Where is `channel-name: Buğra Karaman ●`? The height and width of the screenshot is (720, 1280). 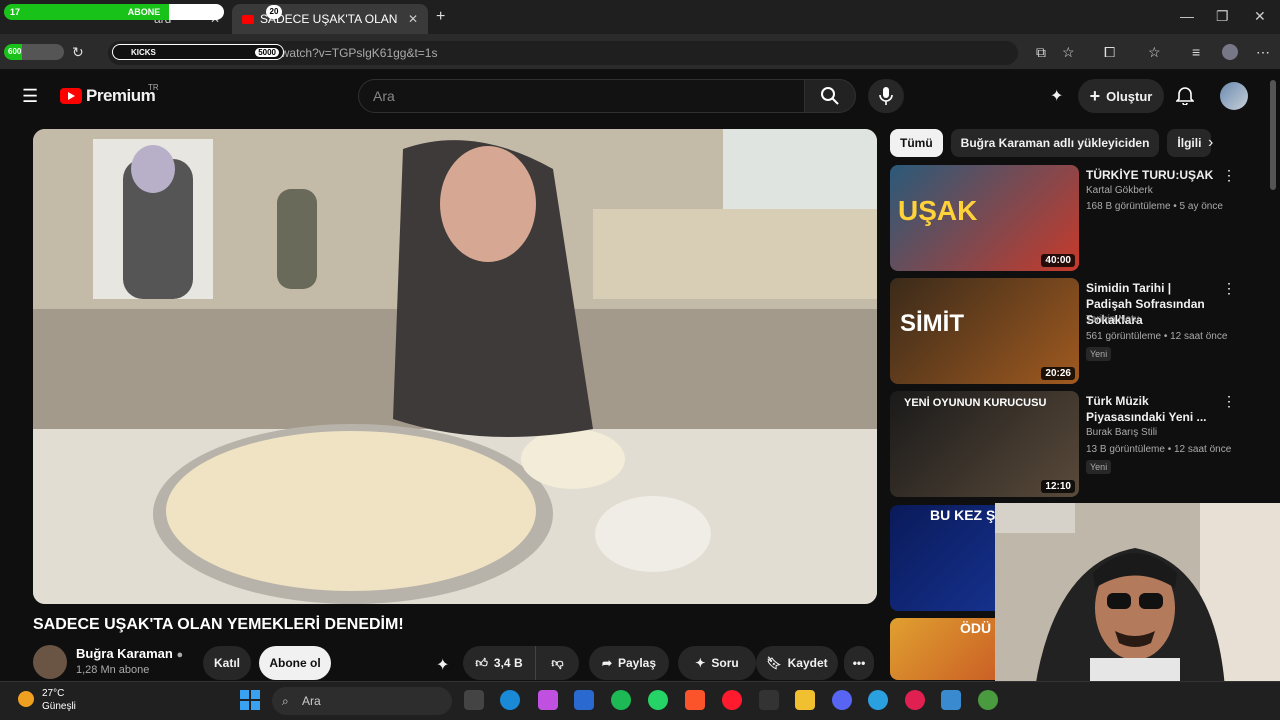 channel-name: Buğra Karaman ● is located at coordinates (129, 653).